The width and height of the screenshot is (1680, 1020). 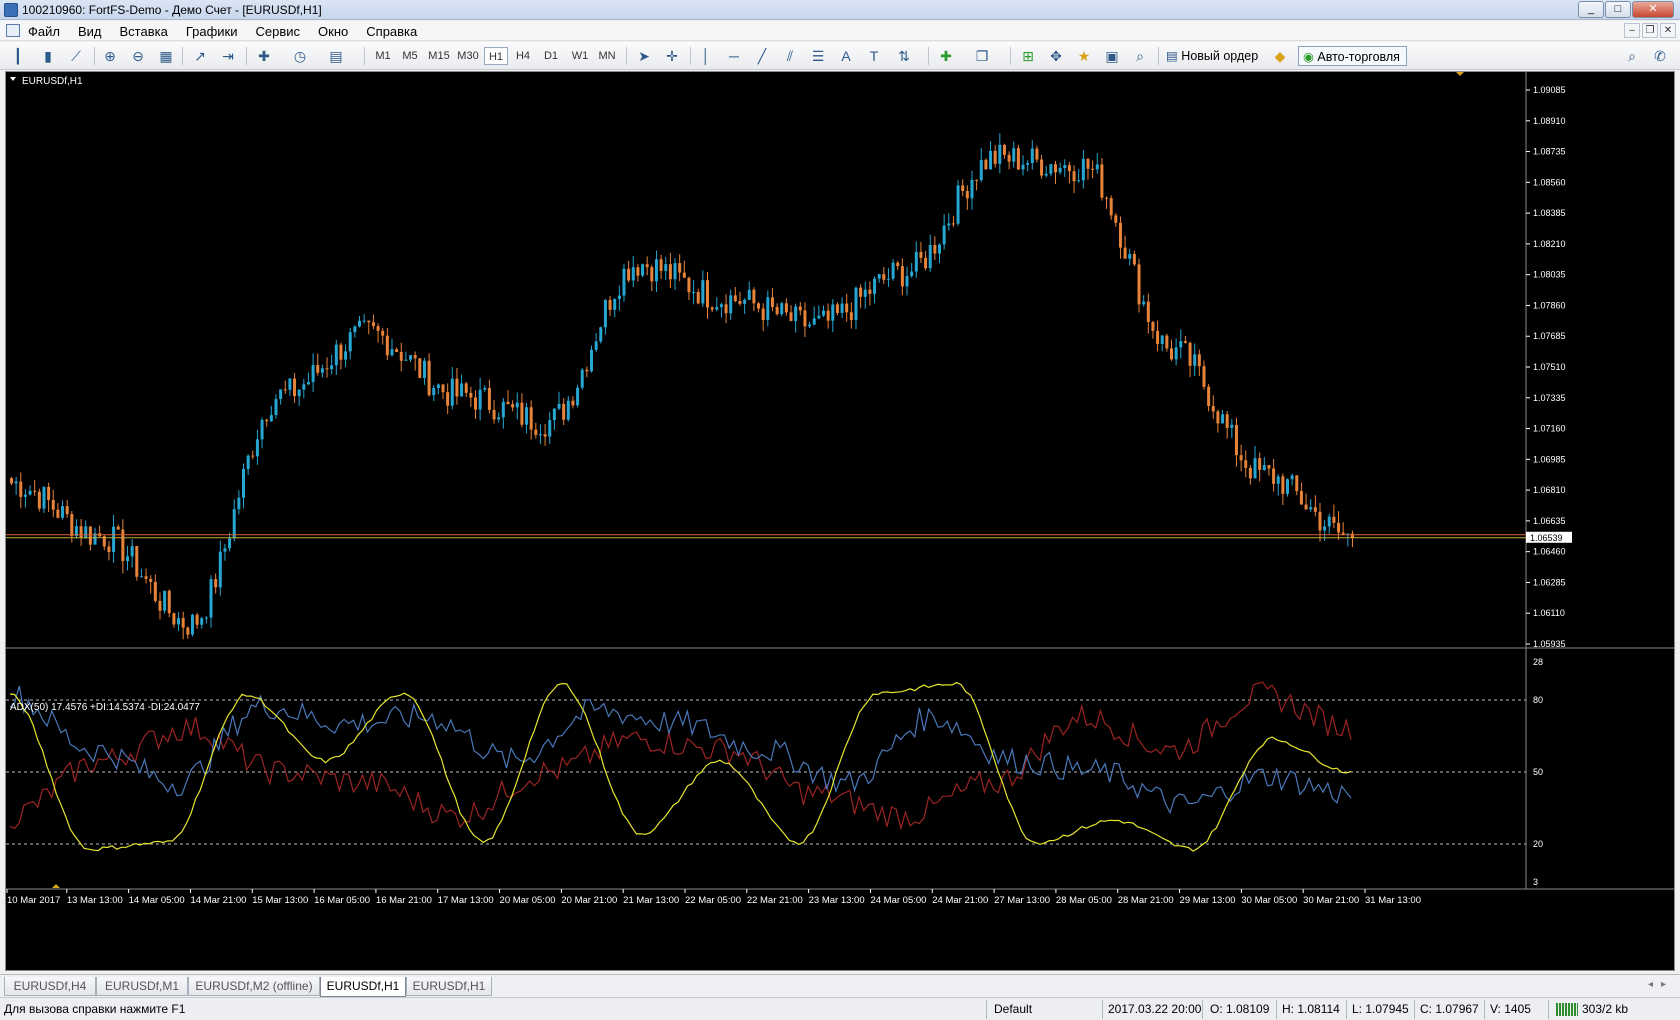 I want to click on periods-button: ◷, so click(x=300, y=56).